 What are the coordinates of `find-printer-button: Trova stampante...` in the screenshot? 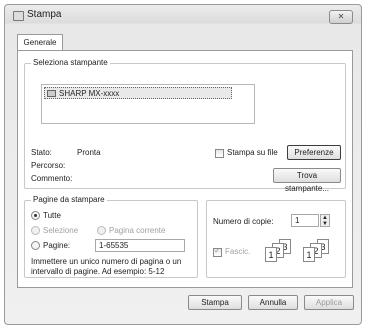 It's located at (307, 180).